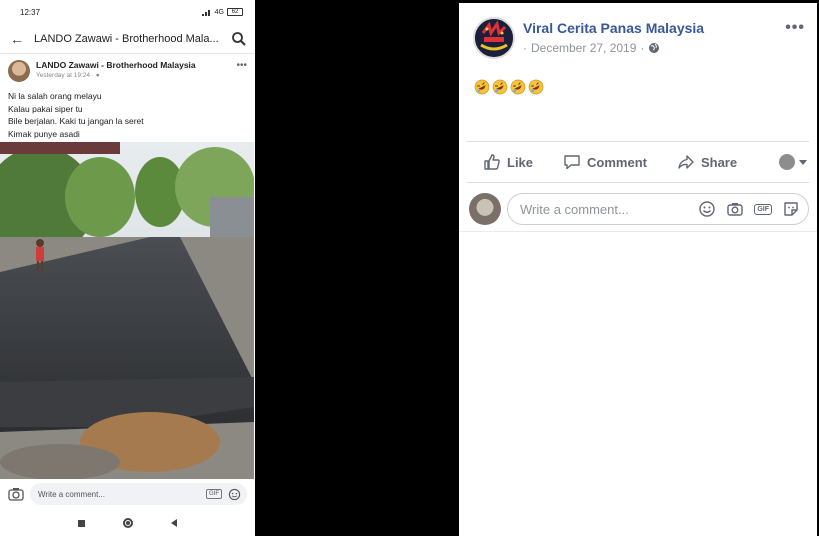 The width and height of the screenshot is (819, 536). I want to click on profile-avatar-icon, so click(787, 162).